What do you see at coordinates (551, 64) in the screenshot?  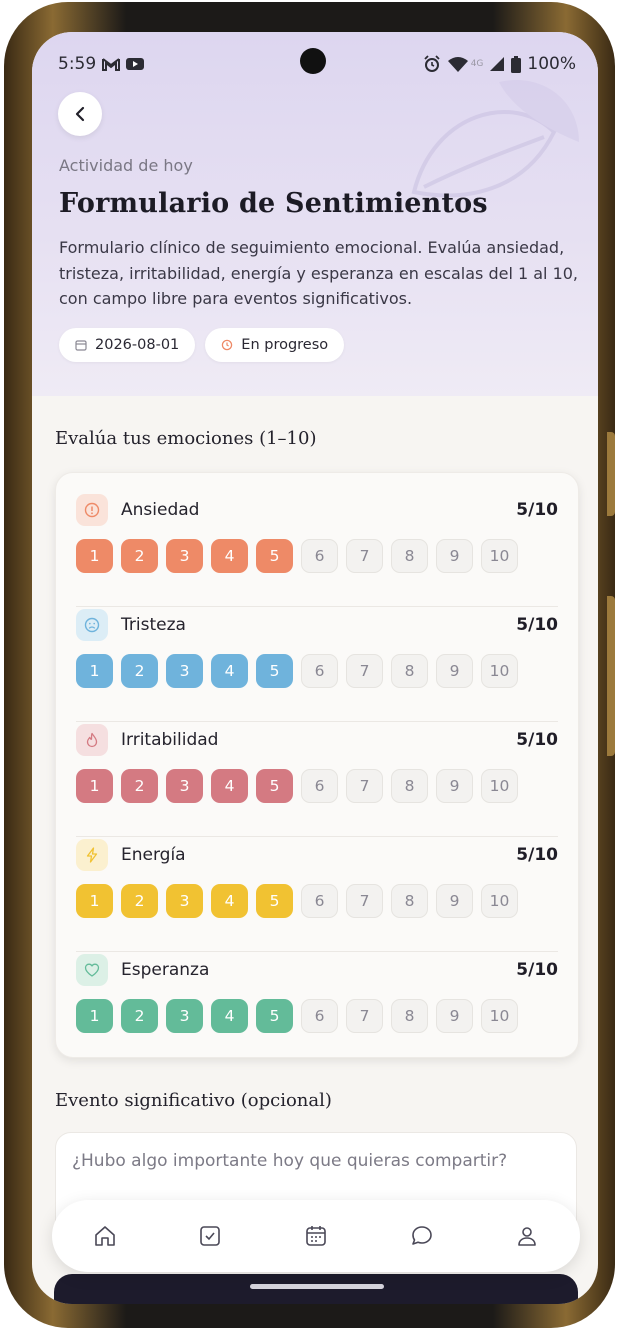 I see `battery-level: 100%` at bounding box center [551, 64].